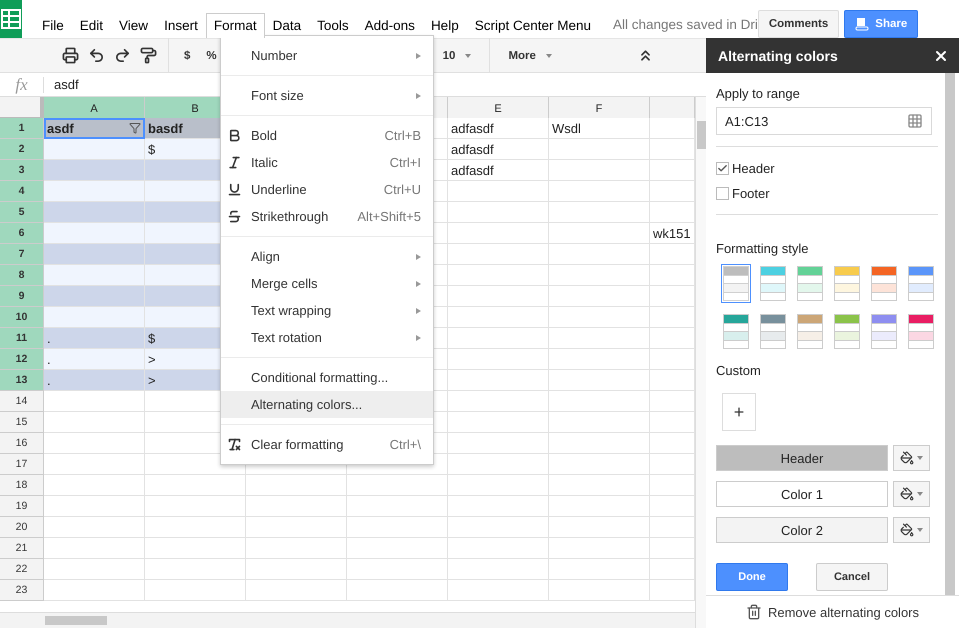 Image resolution: width=959 pixels, height=628 pixels. Describe the element at coordinates (22, 485) in the screenshot. I see `row-header: 18` at that location.